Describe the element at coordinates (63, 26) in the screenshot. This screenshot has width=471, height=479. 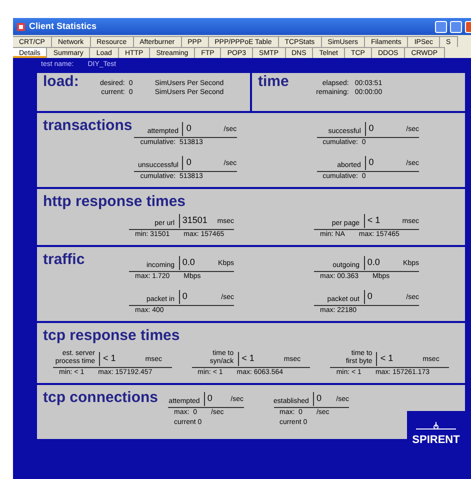
I see `window-title: Client Statistics` at that location.